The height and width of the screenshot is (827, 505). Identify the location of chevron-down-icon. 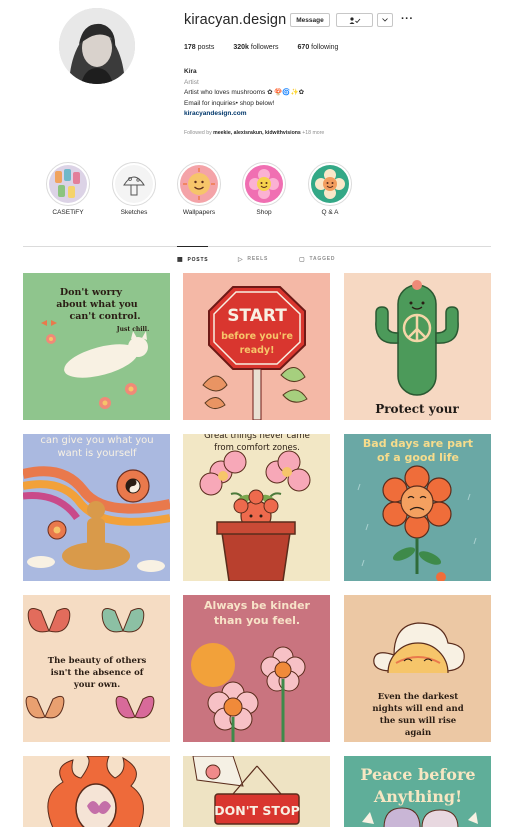
(385, 20).